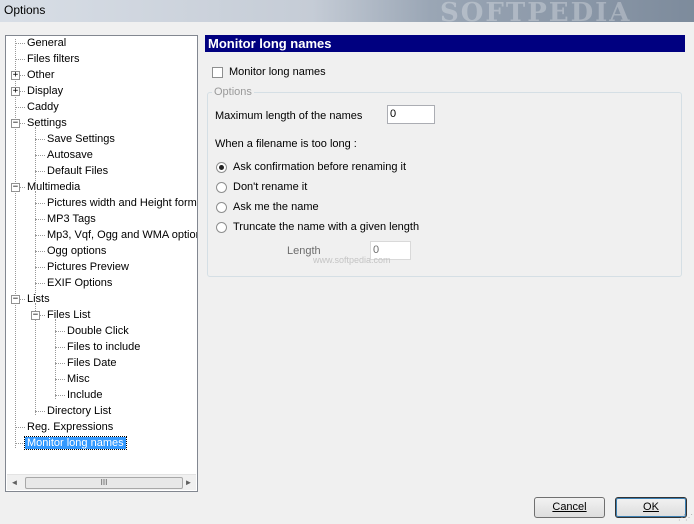 This screenshot has width=694, height=524. I want to click on tree-item-label: EXIF Options, so click(80, 283).